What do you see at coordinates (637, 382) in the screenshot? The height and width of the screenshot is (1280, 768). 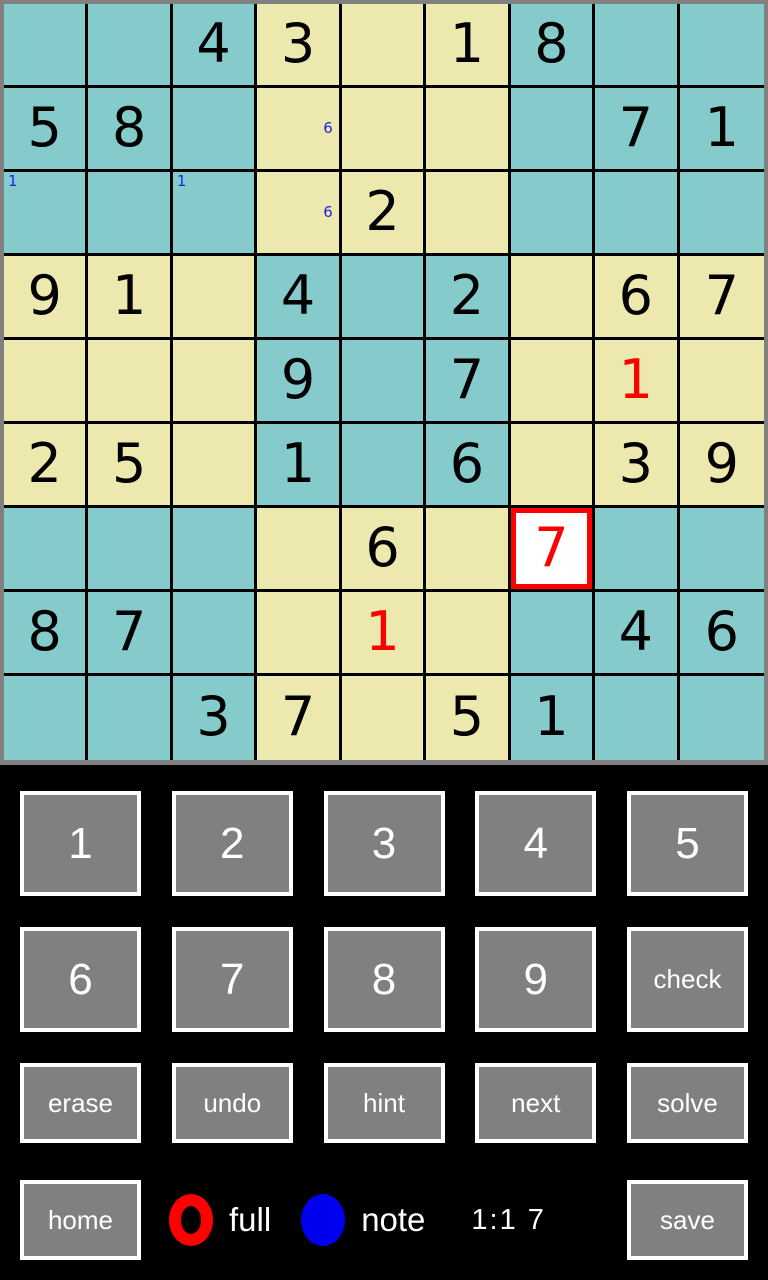 I see `grid-cell-r5c8: 1` at bounding box center [637, 382].